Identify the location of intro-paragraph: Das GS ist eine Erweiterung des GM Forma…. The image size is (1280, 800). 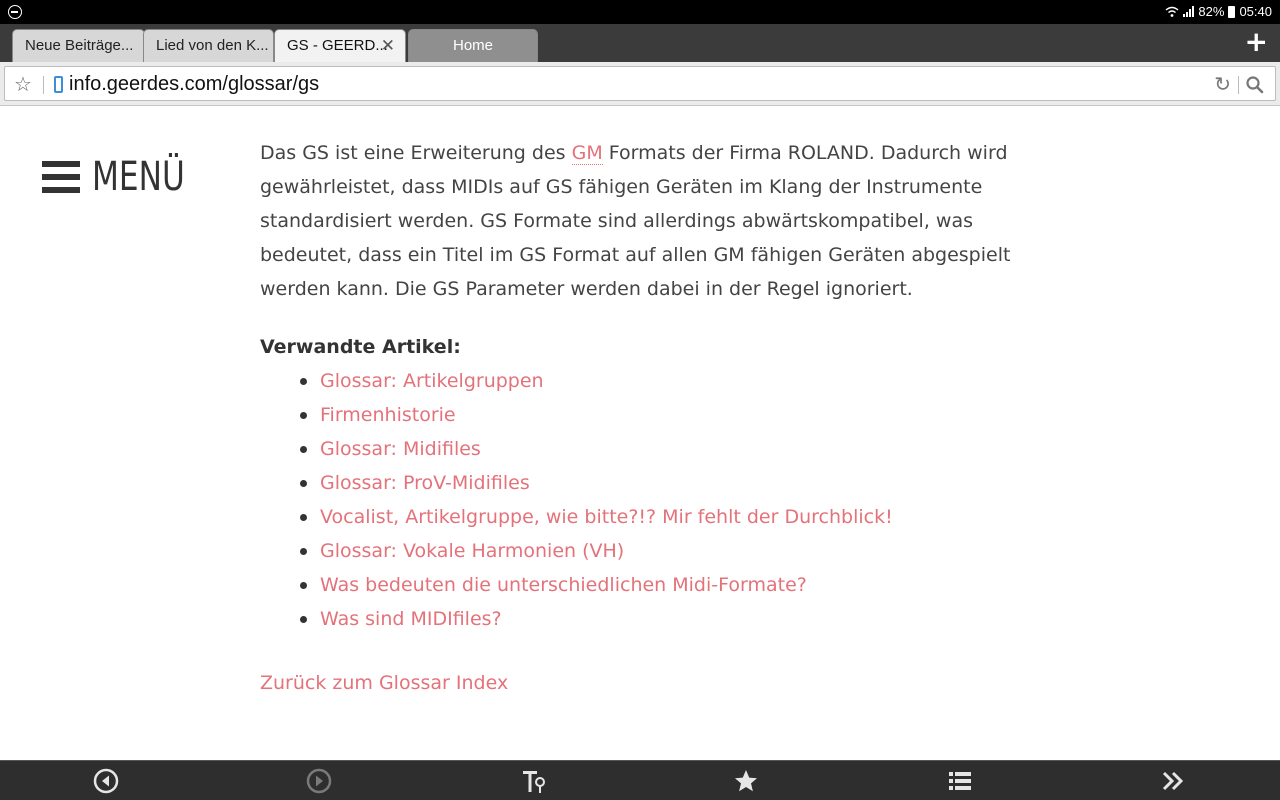
(640, 221).